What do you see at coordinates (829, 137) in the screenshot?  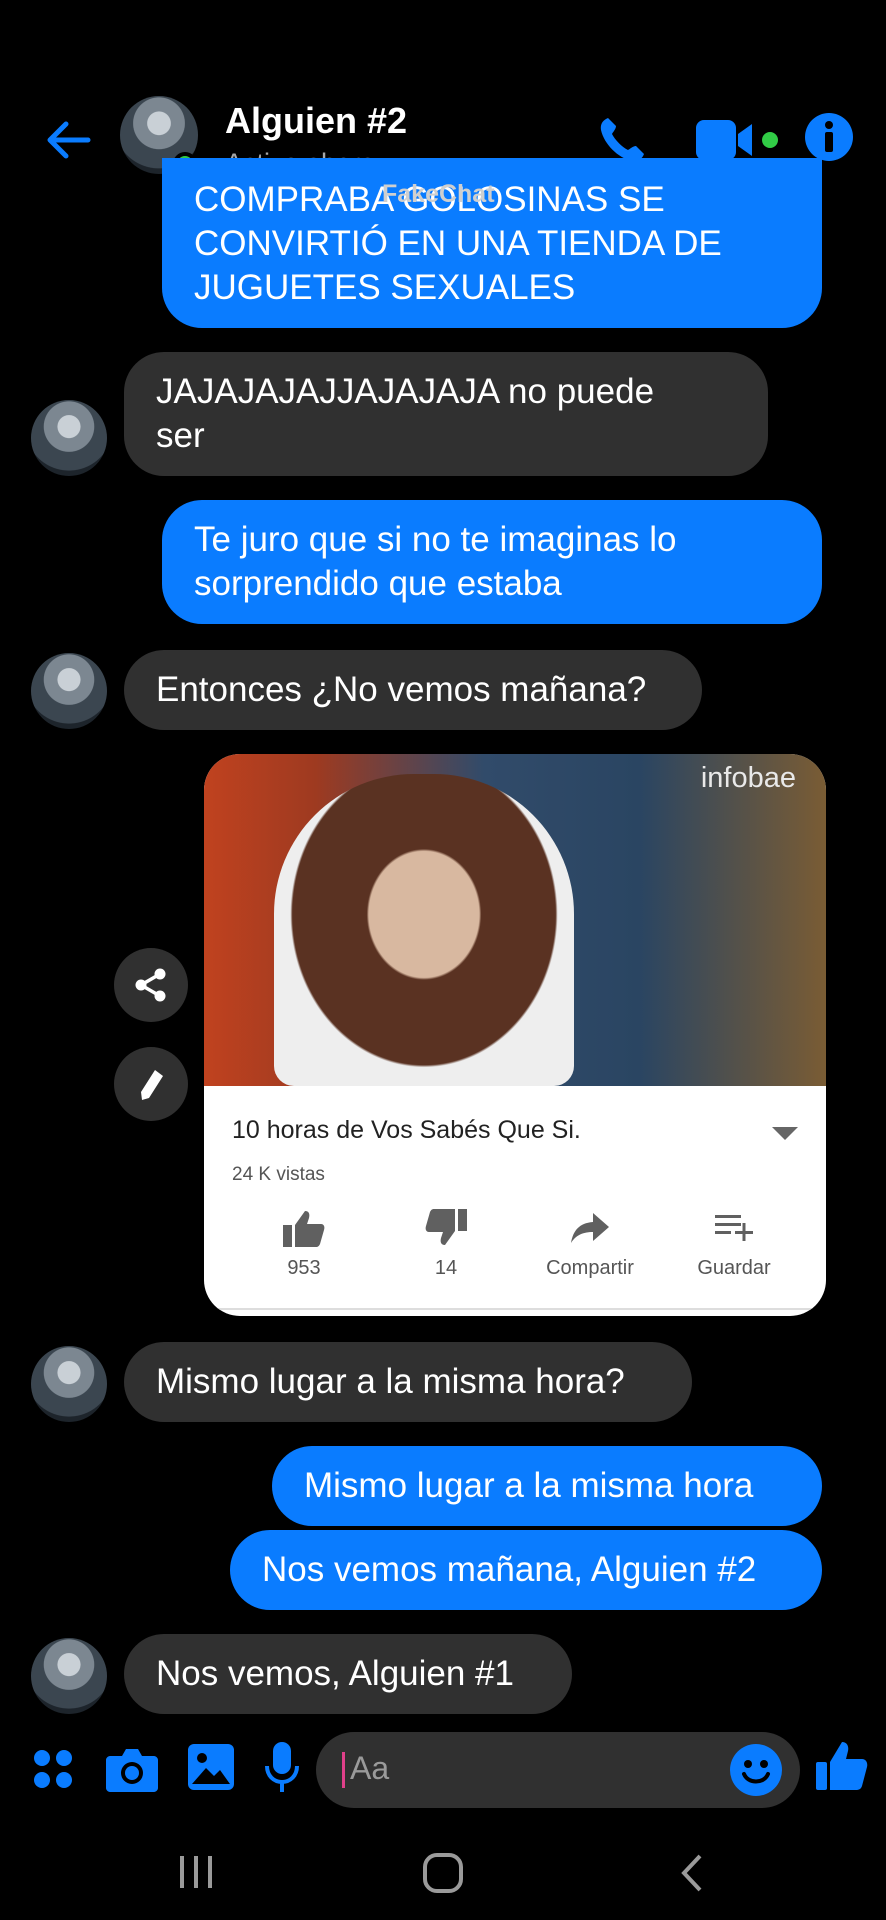 I see `info-icon` at bounding box center [829, 137].